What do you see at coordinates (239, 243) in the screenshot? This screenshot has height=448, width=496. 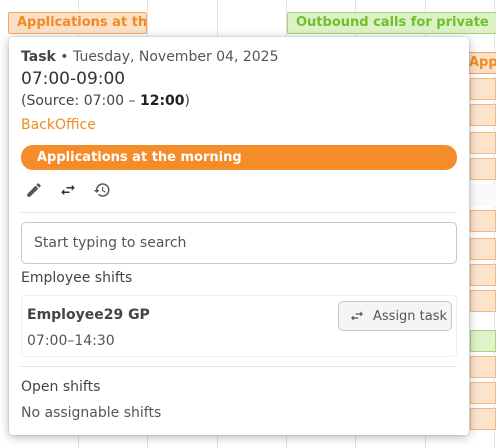 I see `search-input` at bounding box center [239, 243].